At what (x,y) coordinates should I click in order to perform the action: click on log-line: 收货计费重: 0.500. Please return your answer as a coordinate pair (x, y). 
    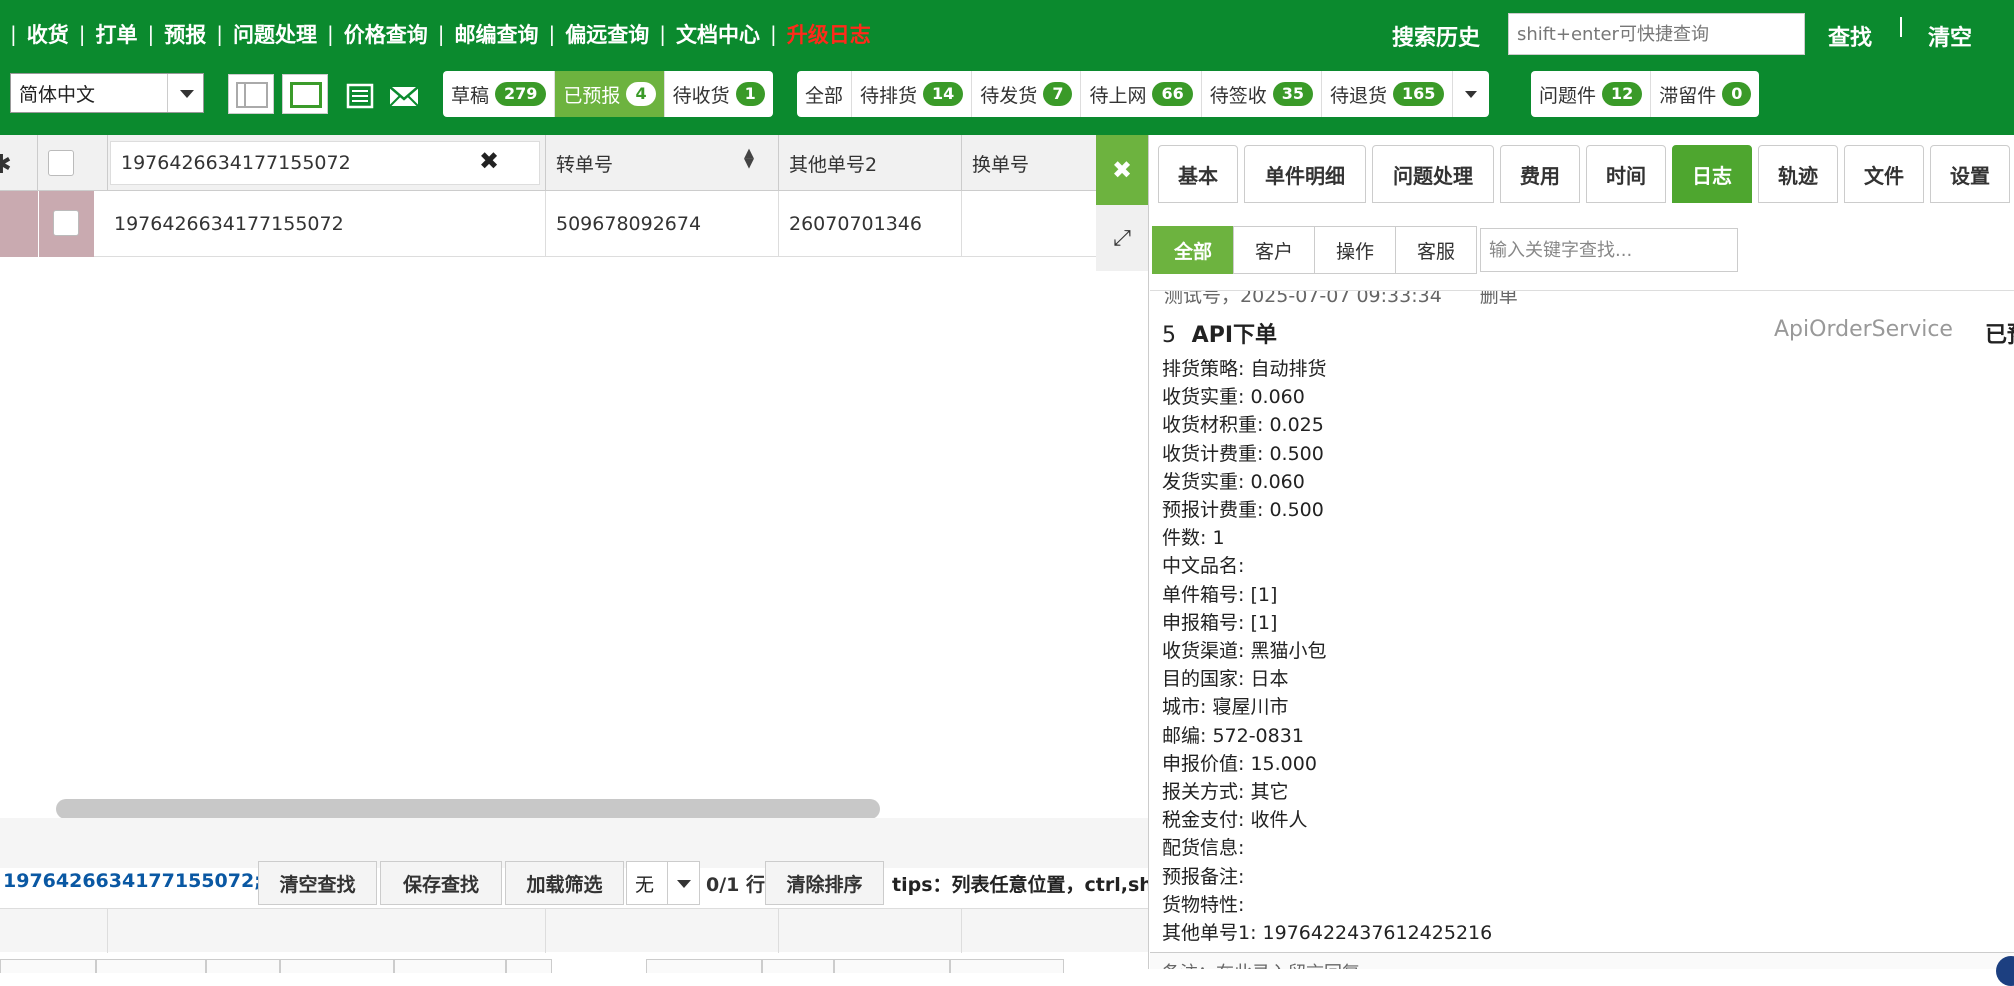
    Looking at the image, I should click on (1243, 453).